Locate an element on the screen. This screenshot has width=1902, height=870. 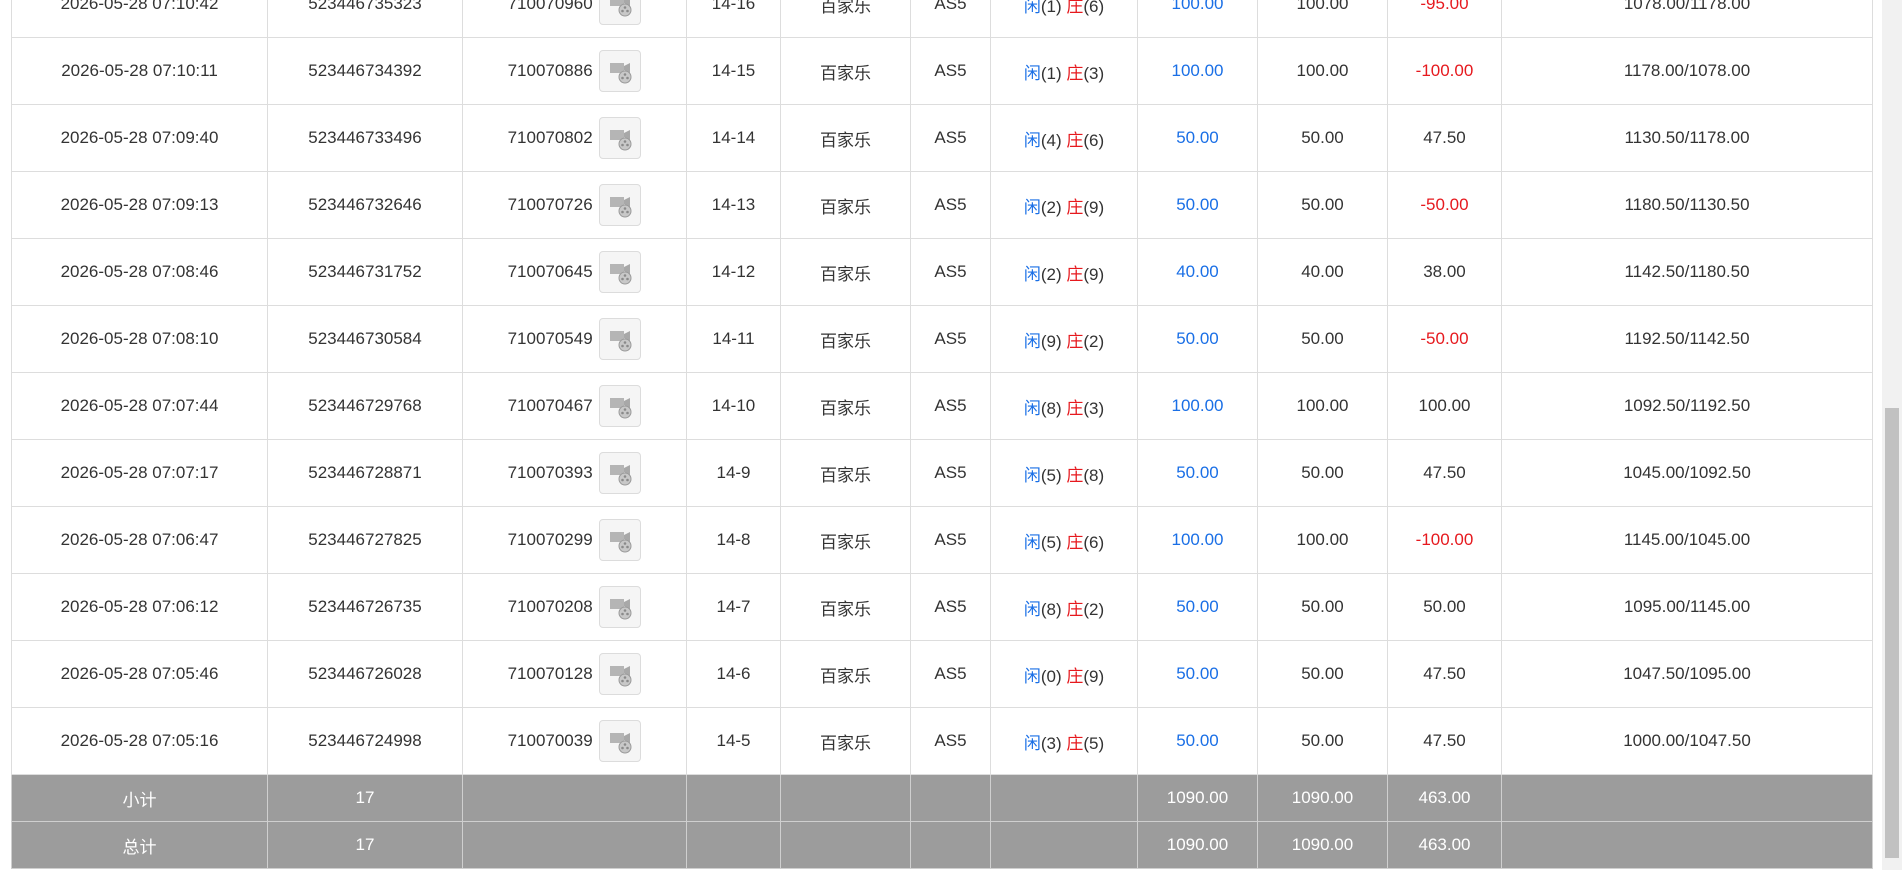
vertical-scrollbar is located at coordinates (1892, 435).